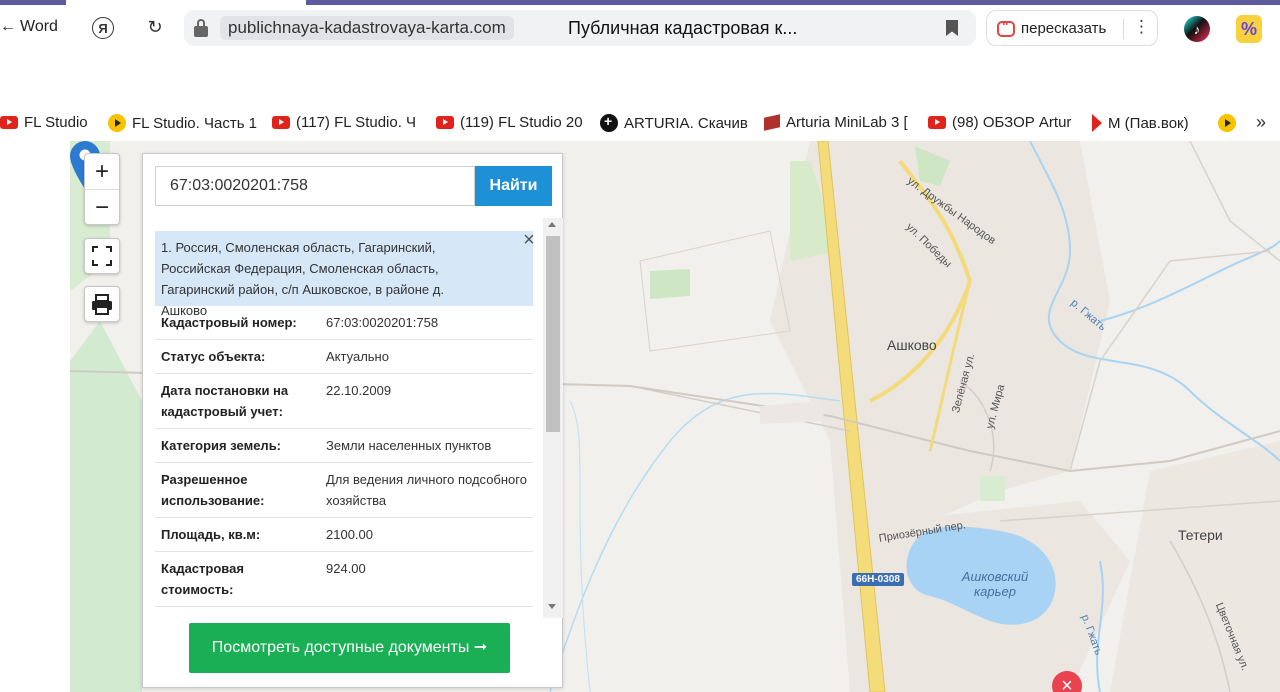  I want to click on row-value: 924.00, so click(346, 568).